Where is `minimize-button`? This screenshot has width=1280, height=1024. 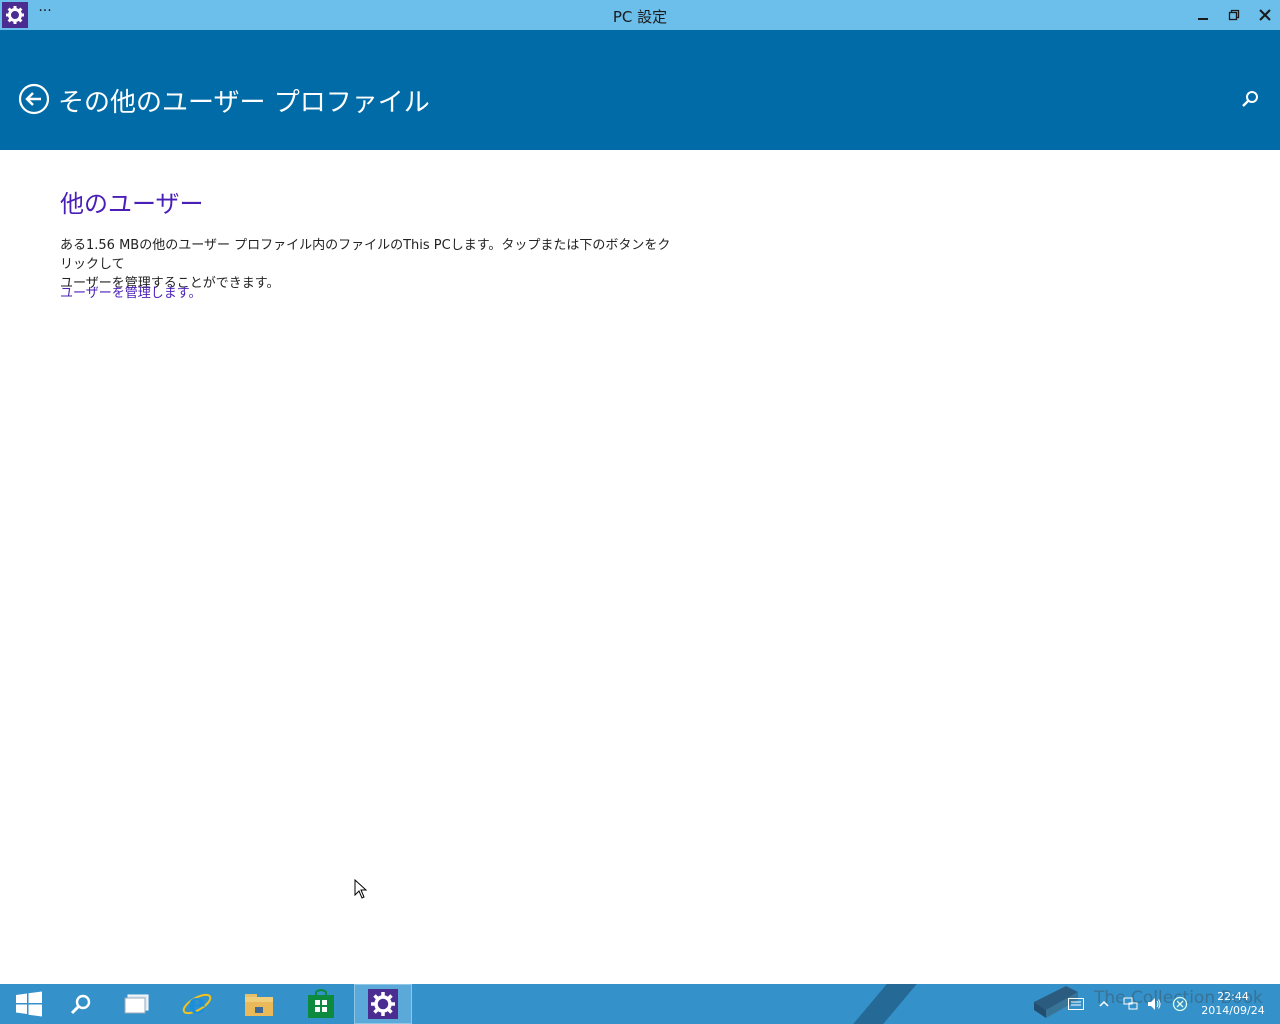
minimize-button is located at coordinates (1203, 15).